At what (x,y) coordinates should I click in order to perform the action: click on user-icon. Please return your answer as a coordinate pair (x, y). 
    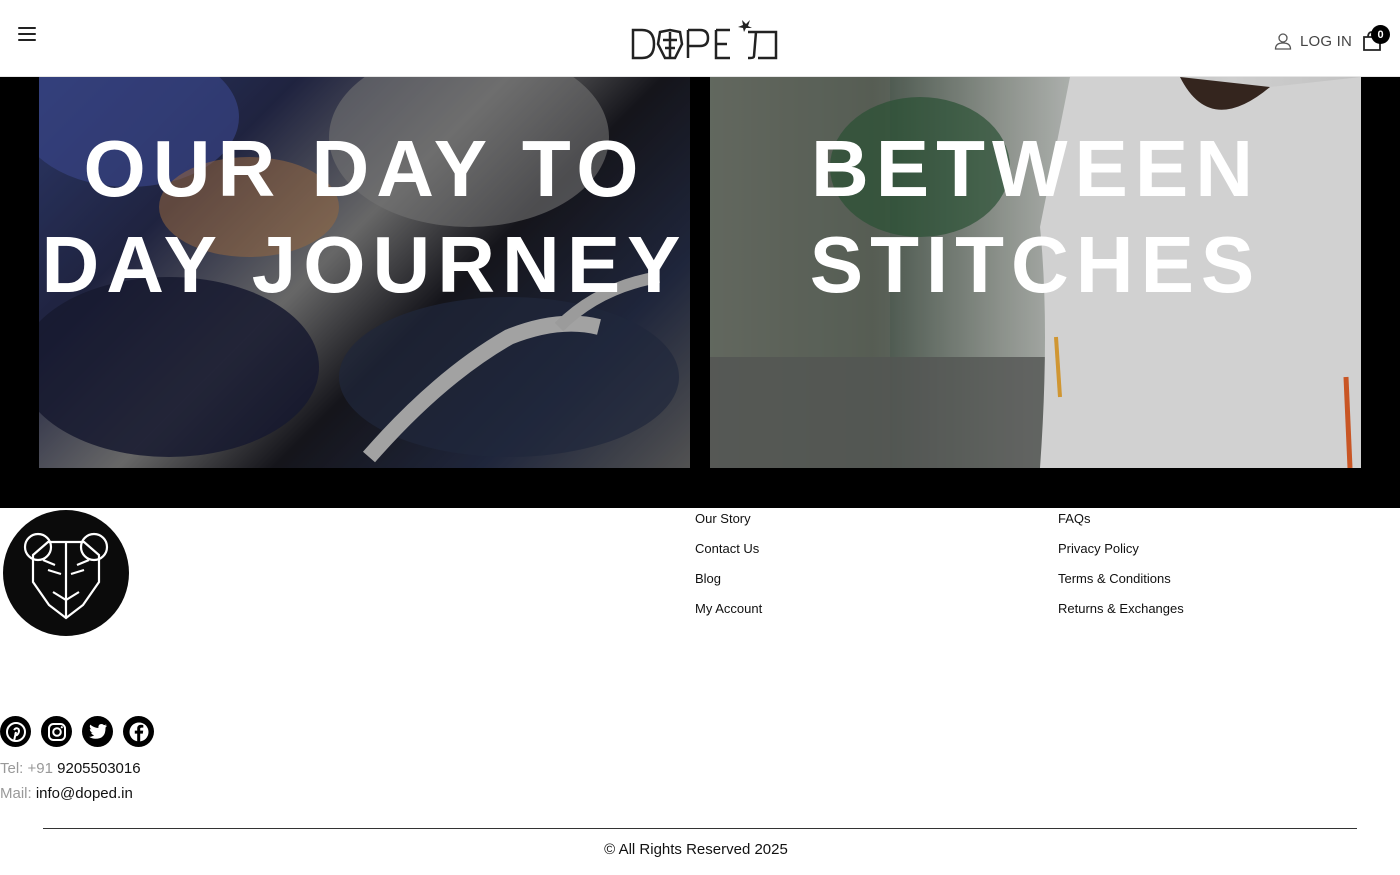
    Looking at the image, I should click on (1283, 41).